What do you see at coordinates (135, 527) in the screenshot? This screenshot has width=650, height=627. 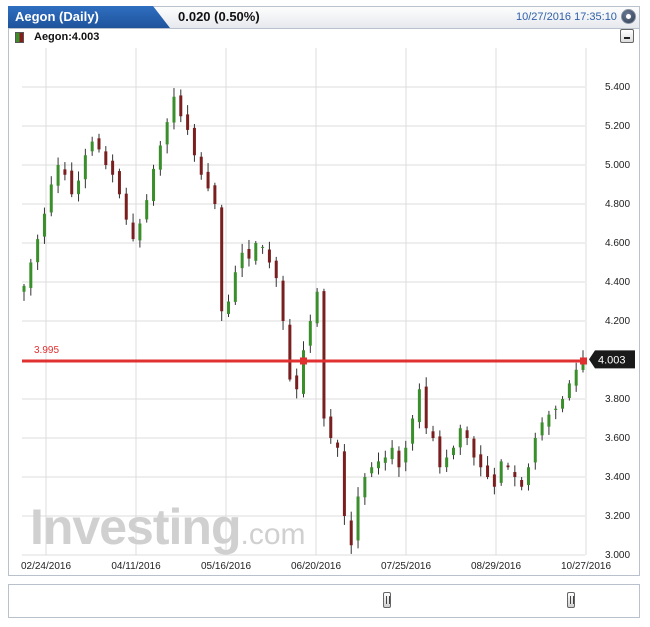 I see `watermark-main: Investing` at bounding box center [135, 527].